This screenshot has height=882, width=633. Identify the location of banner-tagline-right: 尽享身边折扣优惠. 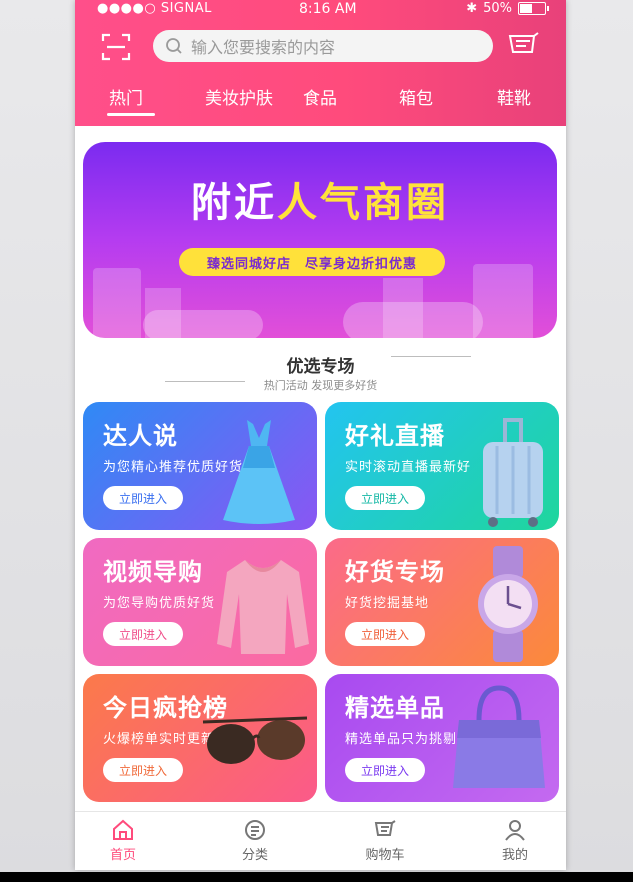
(361, 264).